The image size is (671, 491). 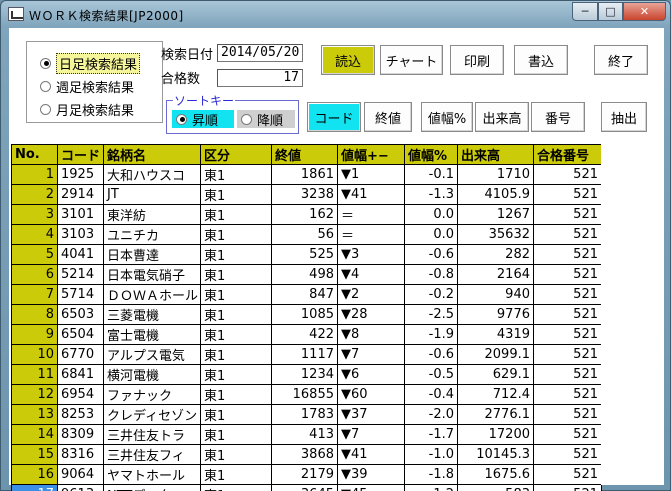 I want to click on table-row: 14 8309 三井住友トラ 東1 413 ▼7 -1.7 17200 521, so click(x=306, y=434).